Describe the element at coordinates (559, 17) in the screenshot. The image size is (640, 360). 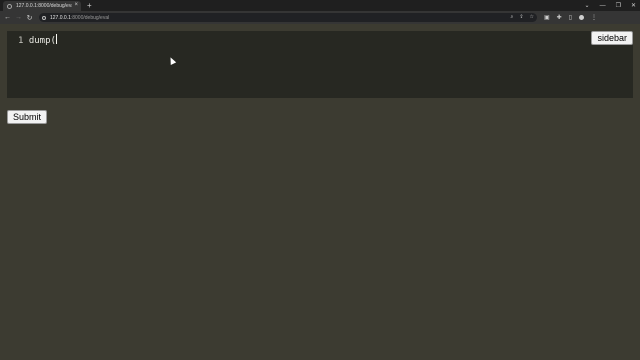
I see `puzzle-icon: ✚` at that location.